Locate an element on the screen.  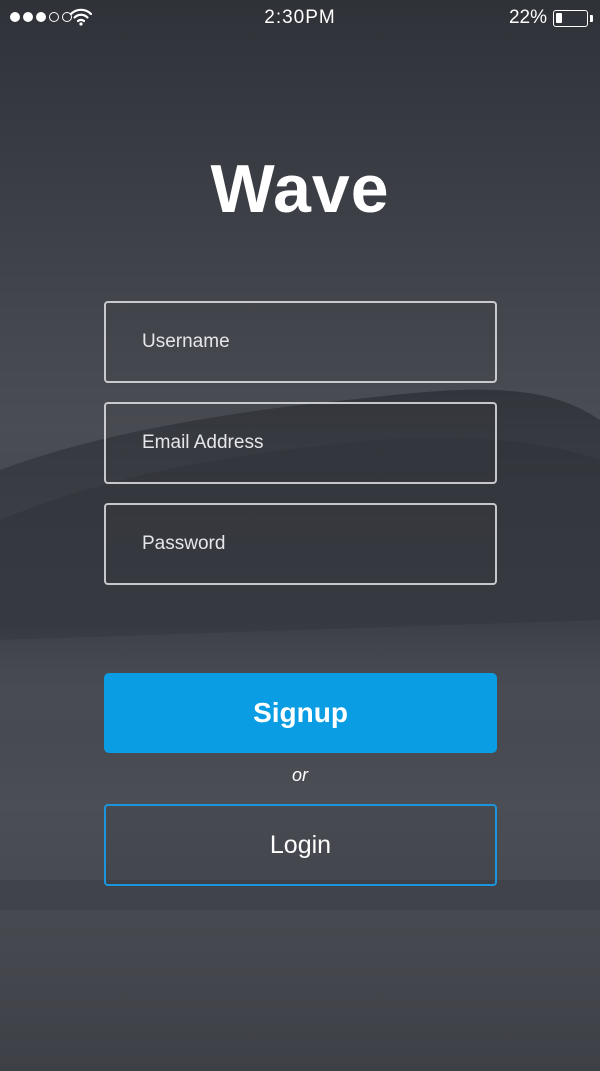
battery-nub is located at coordinates (591, 18).